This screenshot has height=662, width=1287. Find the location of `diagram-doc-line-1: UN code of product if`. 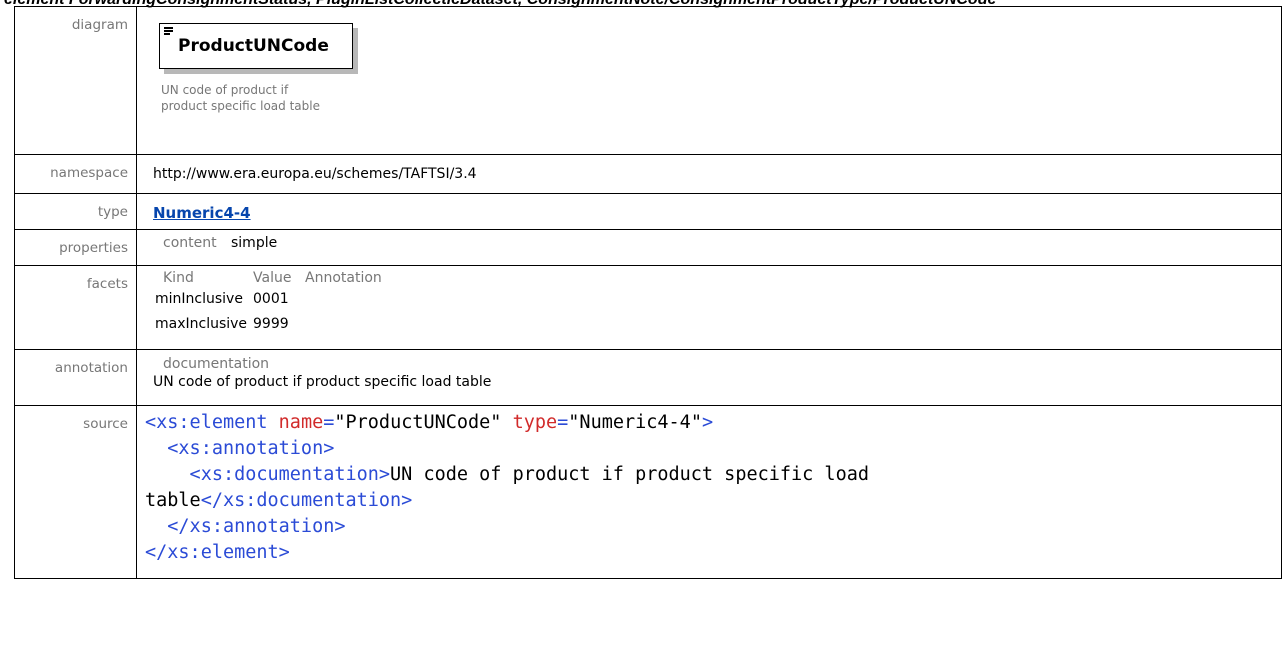

diagram-doc-line-1: UN code of product if is located at coordinates (225, 90).